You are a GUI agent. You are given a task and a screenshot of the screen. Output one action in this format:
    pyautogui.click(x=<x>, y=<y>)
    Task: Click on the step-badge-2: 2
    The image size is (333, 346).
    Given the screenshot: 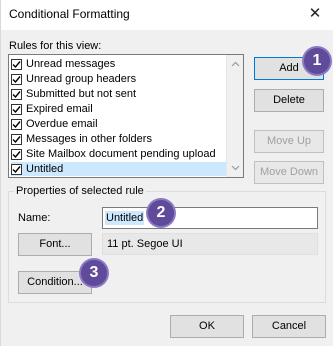 What is the action you would take?
    pyautogui.click(x=161, y=213)
    